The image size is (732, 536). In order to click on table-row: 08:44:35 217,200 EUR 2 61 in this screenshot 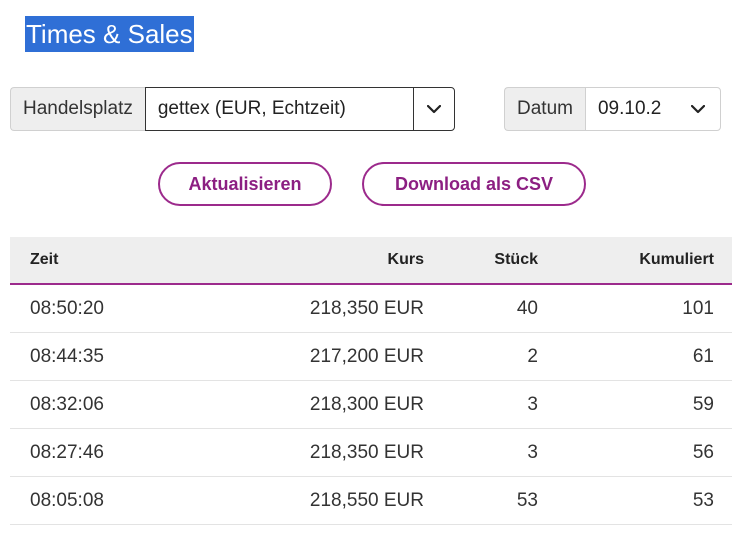, I will do `click(371, 357)`.